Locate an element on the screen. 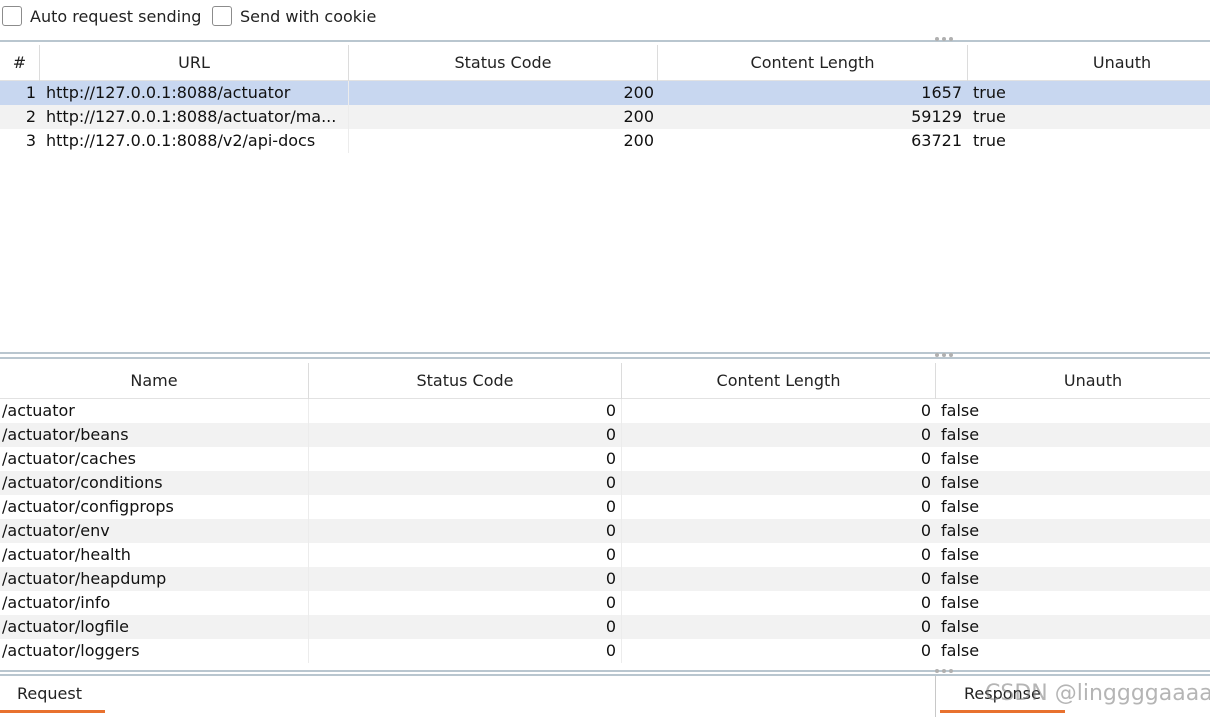  row-name: /actuator/env is located at coordinates (155, 531).